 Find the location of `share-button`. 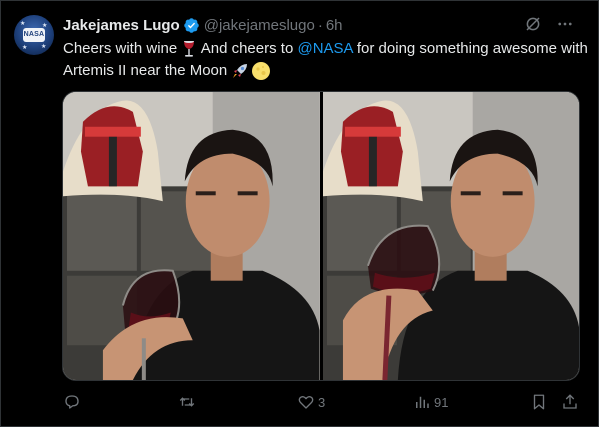

share-button is located at coordinates (570, 402).